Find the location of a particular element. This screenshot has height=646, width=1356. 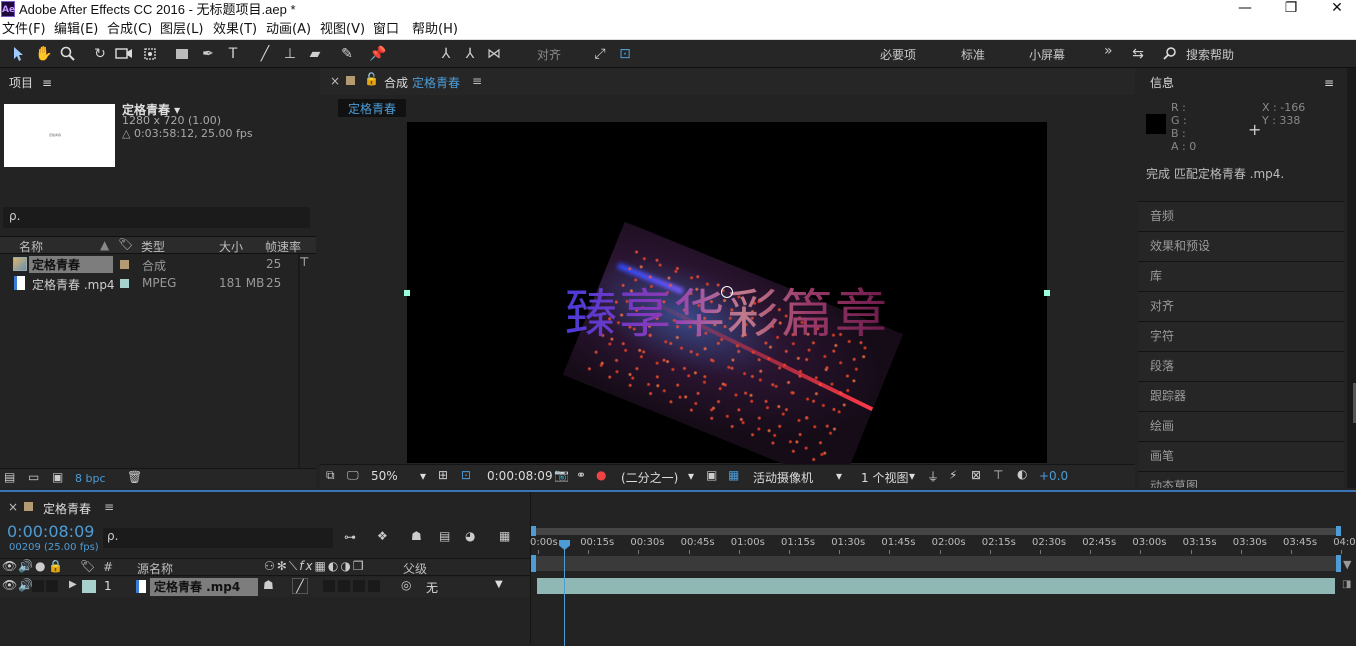

lock-icon: 🔓 is located at coordinates (371, 79).